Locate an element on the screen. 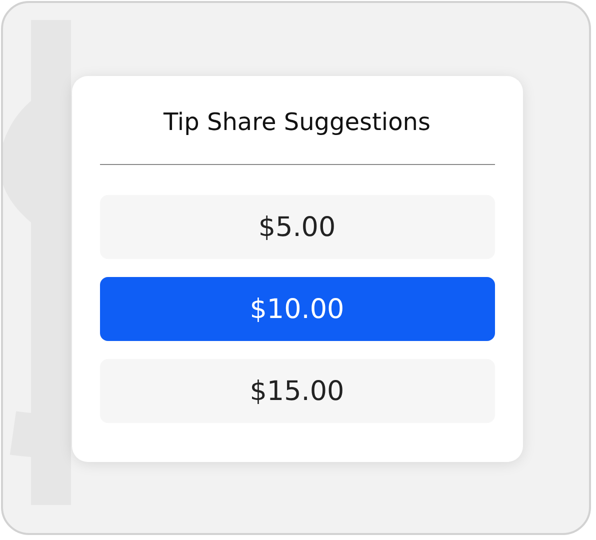  card-title: Tip Share Suggestions is located at coordinates (297, 122).